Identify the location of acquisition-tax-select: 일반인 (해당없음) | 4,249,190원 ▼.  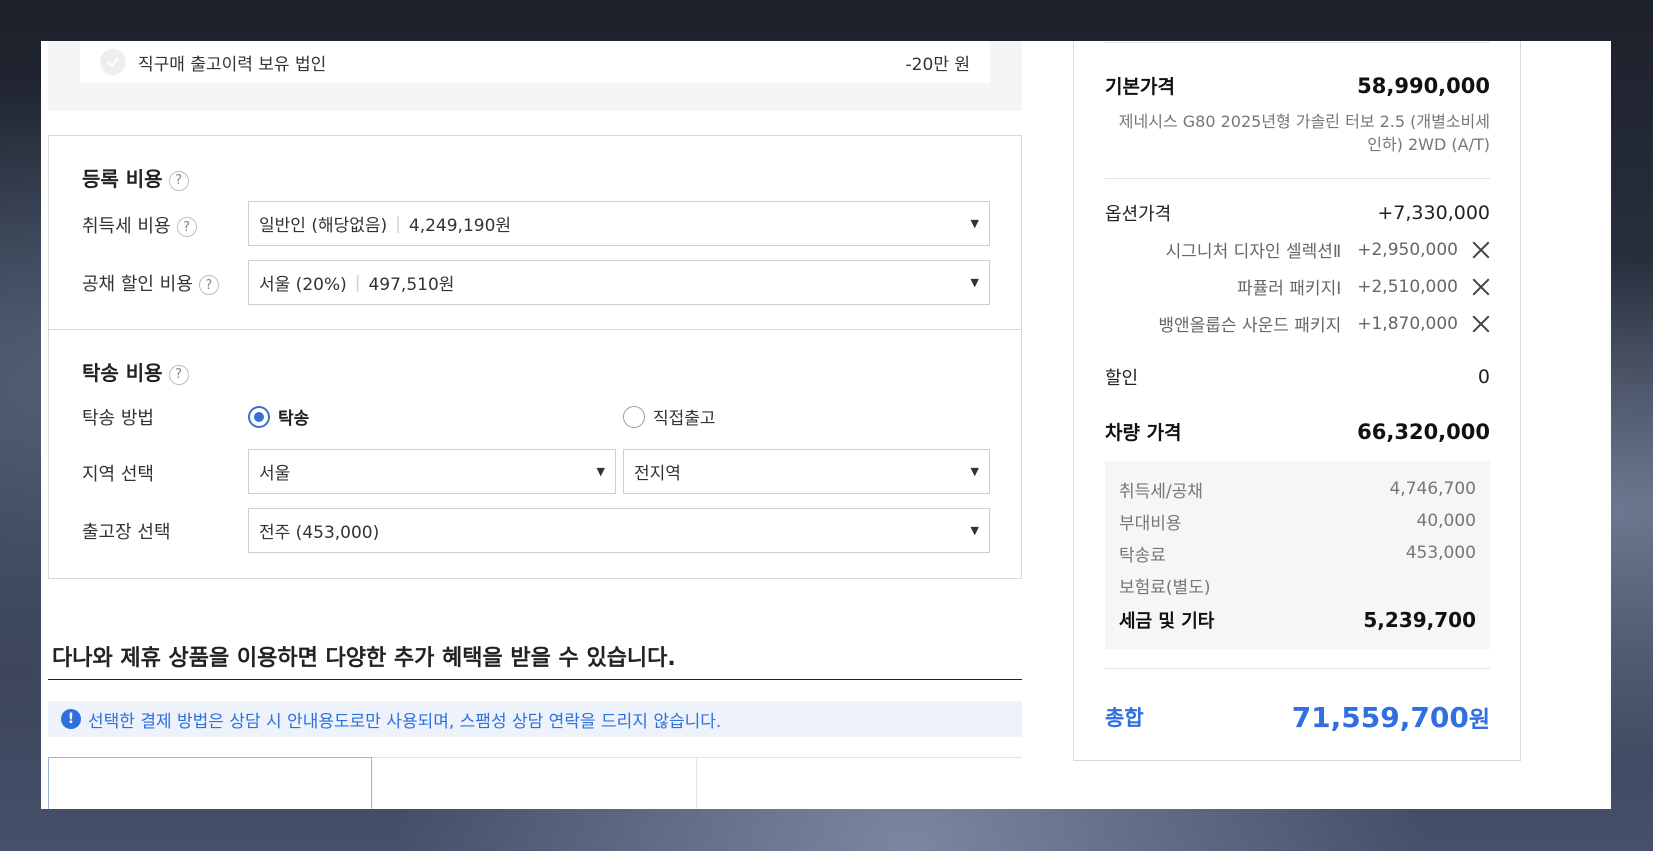
(619, 223).